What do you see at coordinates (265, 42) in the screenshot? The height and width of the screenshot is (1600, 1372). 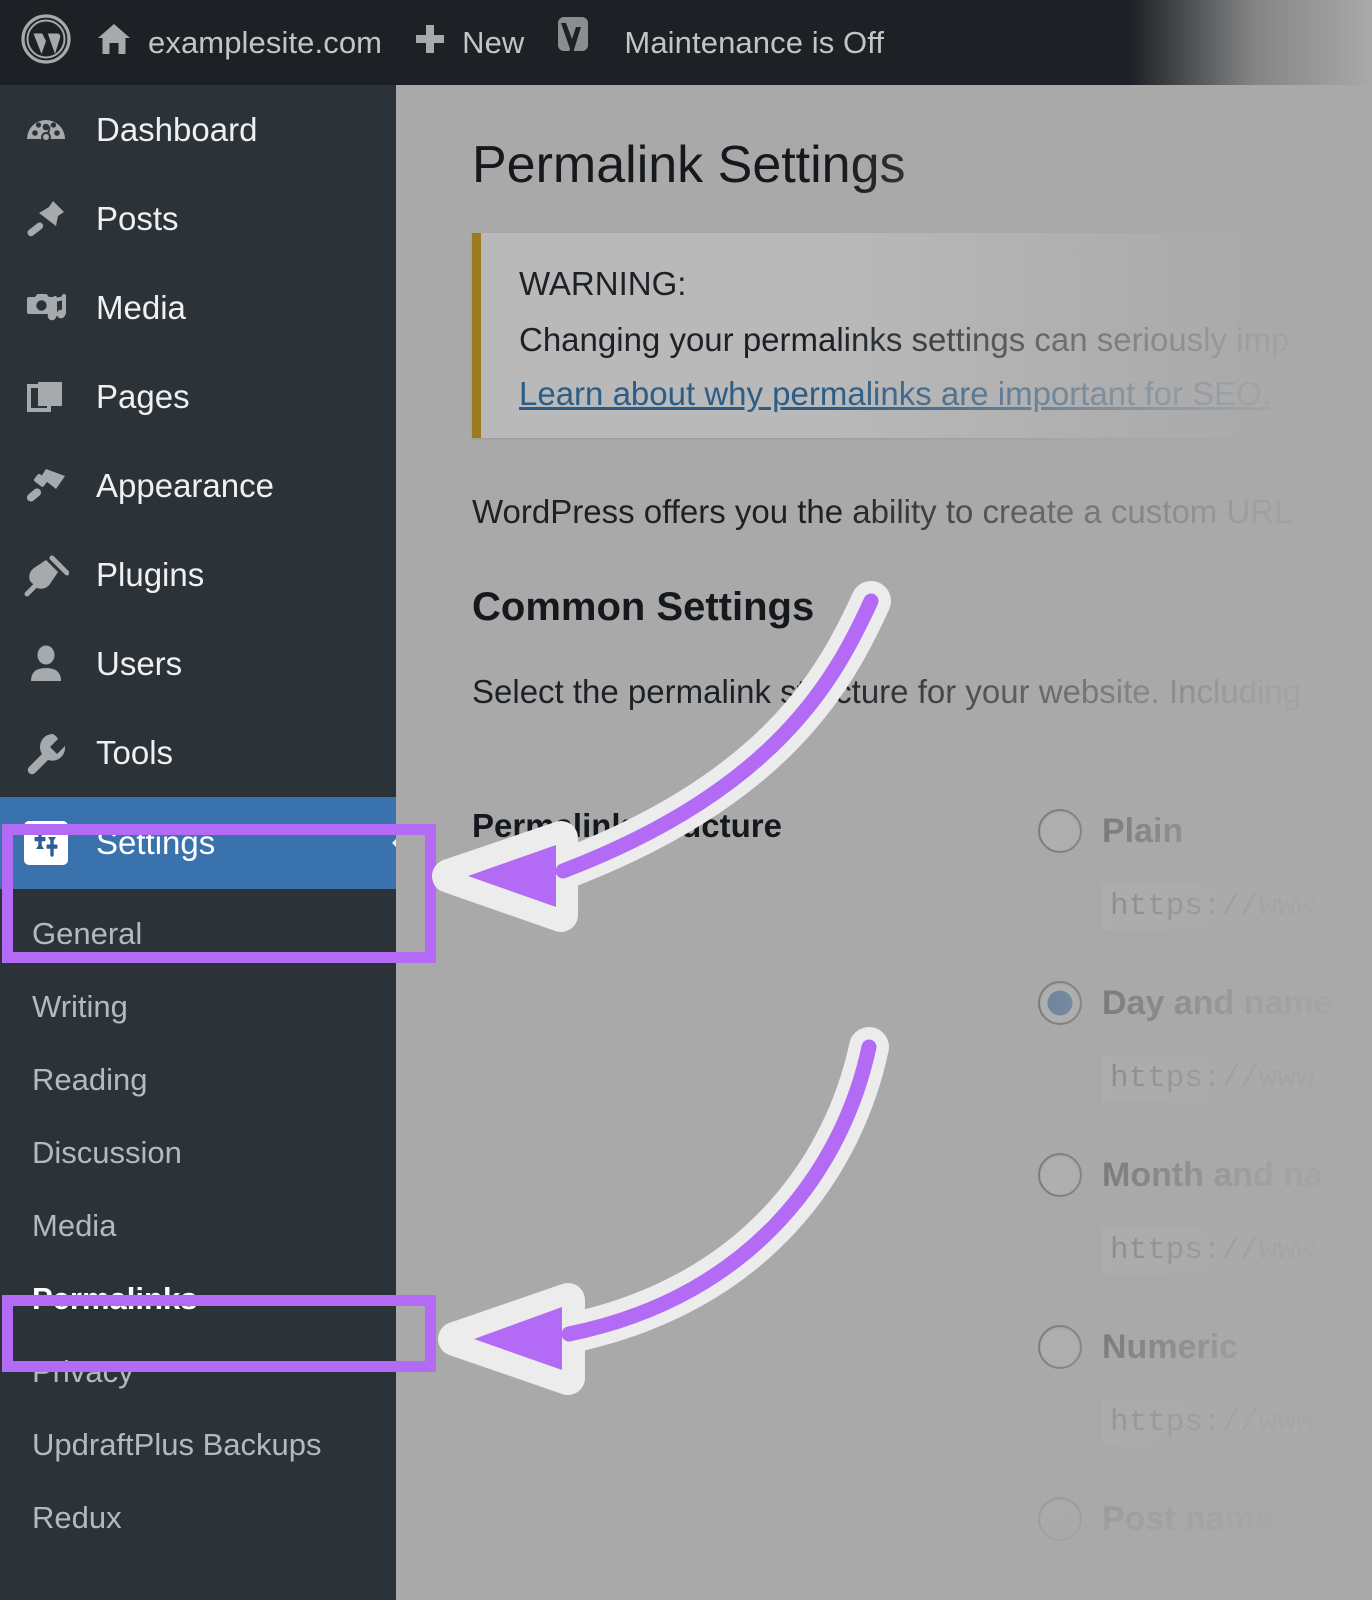 I see `site-name-label: examplesite.com` at bounding box center [265, 42].